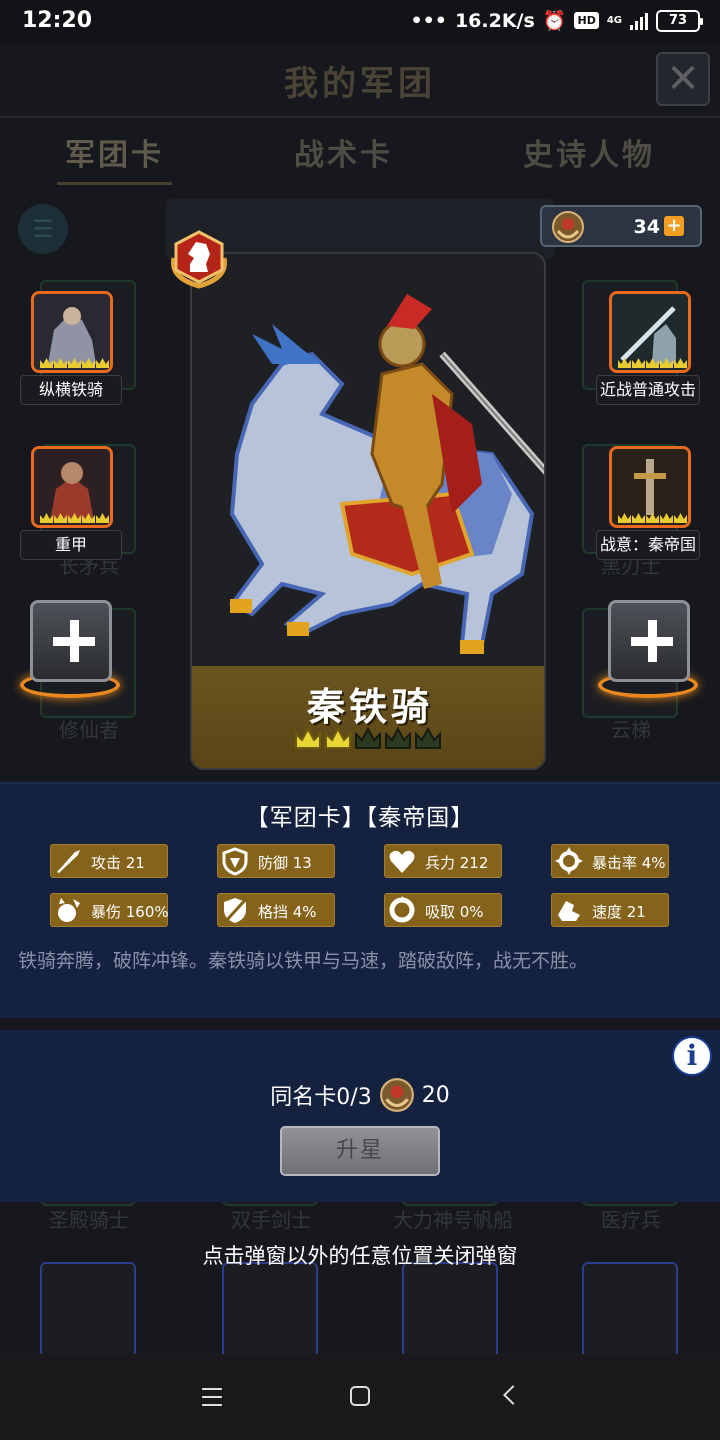 The height and width of the screenshot is (1440, 720). I want to click on card-description: 铁骑奔腾，破阵冲锋。秦铁骑以铁甲与马速，踏破敌阵，战无不胜。, so click(303, 961).